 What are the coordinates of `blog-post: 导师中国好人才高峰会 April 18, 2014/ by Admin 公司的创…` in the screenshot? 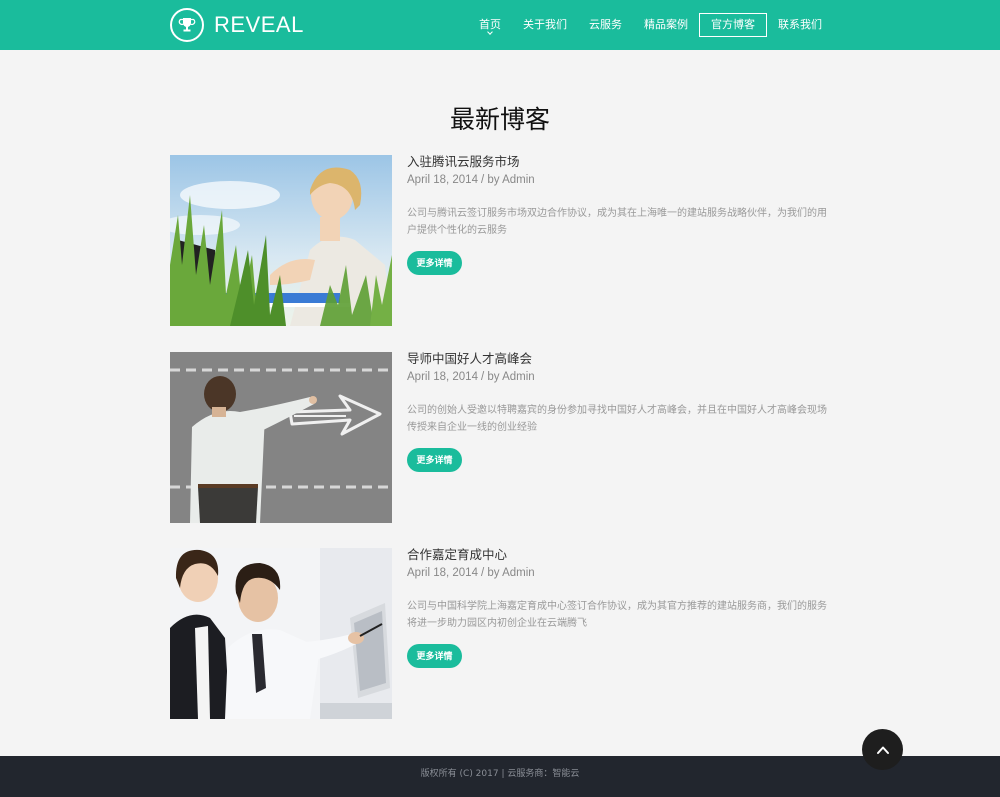 It's located at (500, 437).